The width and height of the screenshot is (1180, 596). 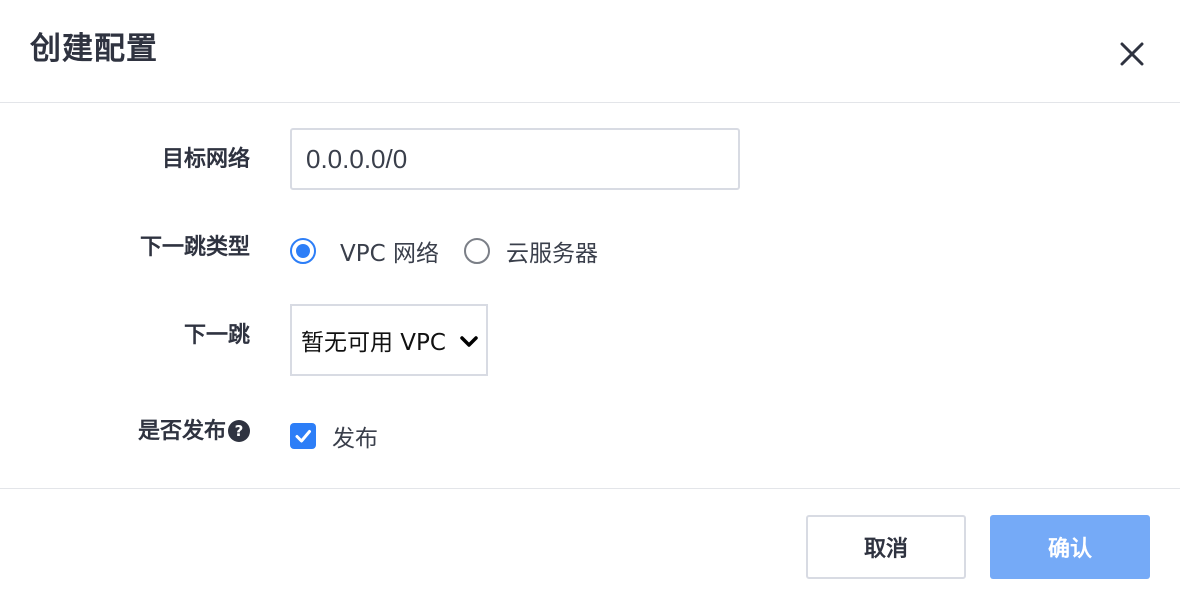 I want to click on publish-label-group: 是否发布?, so click(x=194, y=432).